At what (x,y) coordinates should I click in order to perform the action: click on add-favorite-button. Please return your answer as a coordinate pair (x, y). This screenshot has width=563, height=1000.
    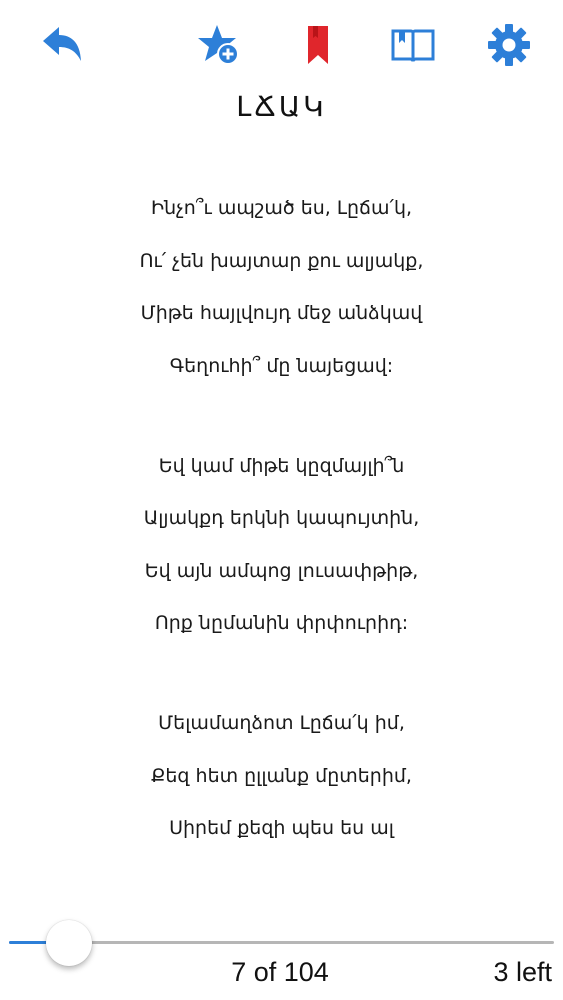
    Looking at the image, I should click on (219, 45).